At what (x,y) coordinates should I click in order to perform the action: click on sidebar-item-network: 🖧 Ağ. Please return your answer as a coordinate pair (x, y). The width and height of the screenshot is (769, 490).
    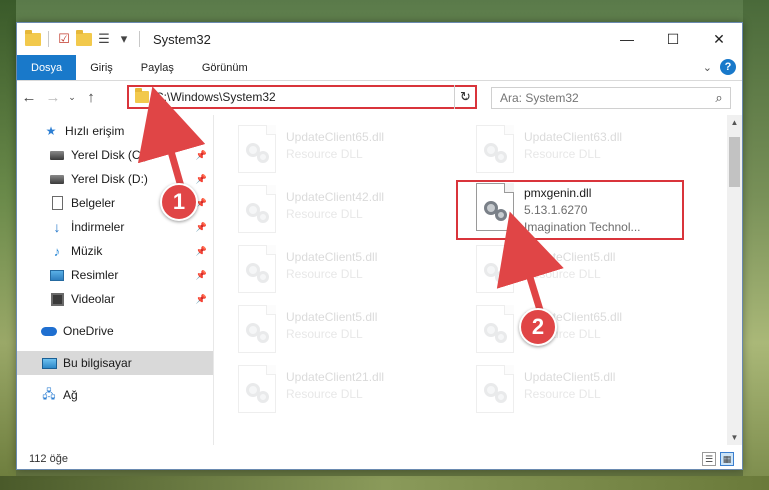
    Looking at the image, I should click on (115, 395).